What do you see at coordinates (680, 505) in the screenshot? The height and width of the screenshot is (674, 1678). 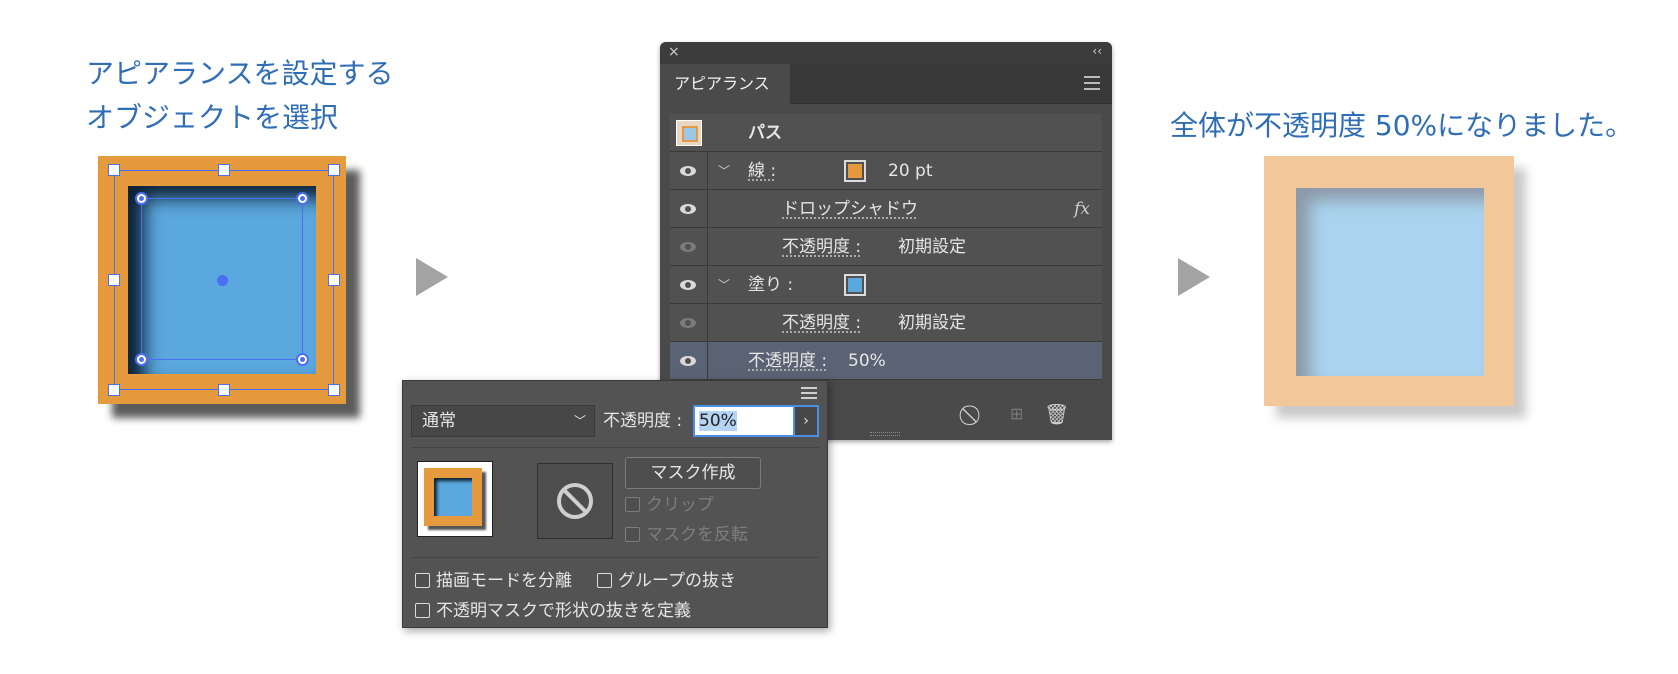 I see `clip-label: クリップ` at bounding box center [680, 505].